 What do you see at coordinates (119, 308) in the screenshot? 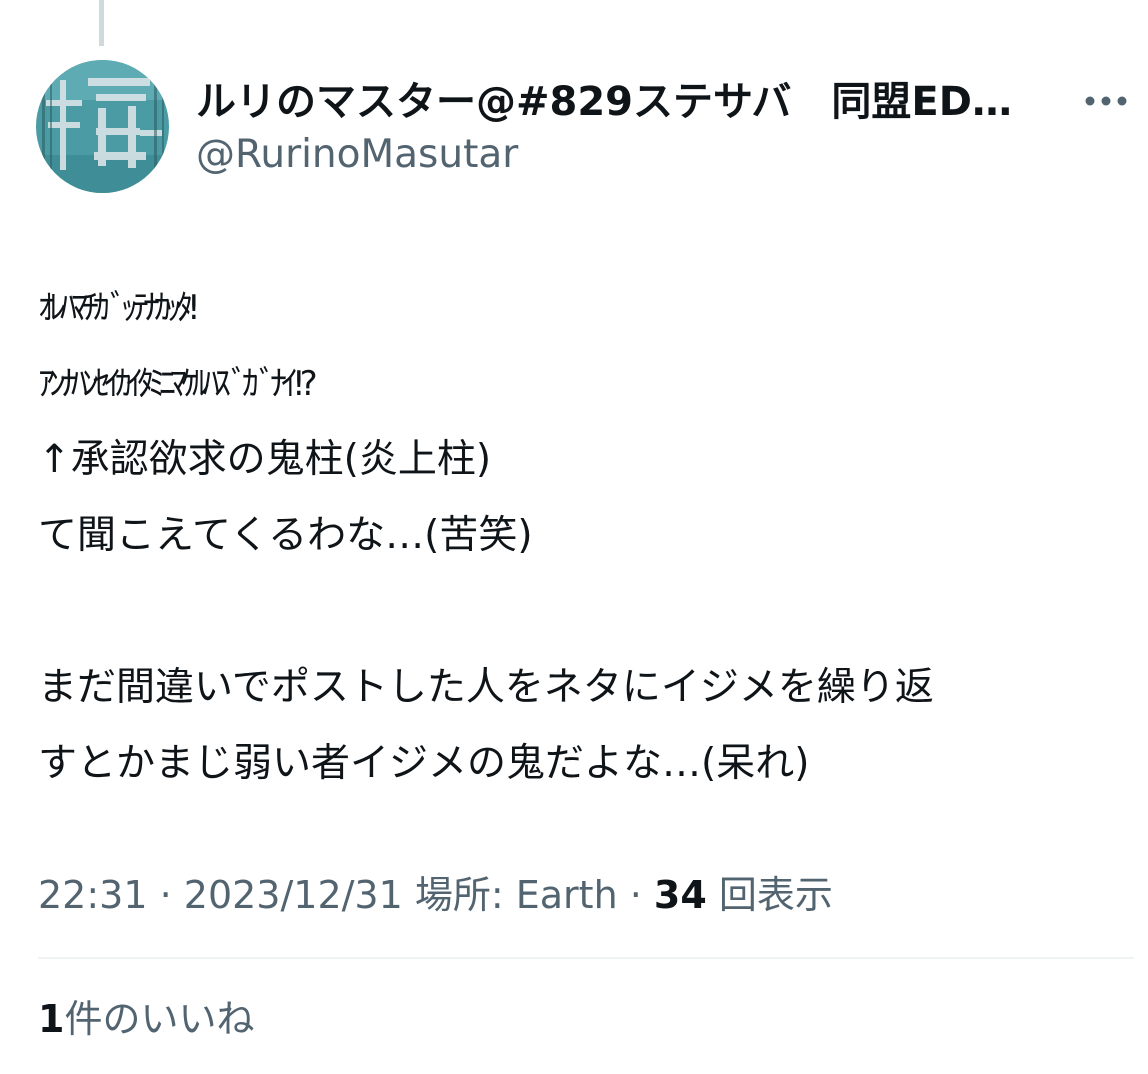
I see `tweet-line: ｵﾚﾊﾏﾁｶﾞｯﾃﾅｶｯﾀ!` at bounding box center [119, 308].